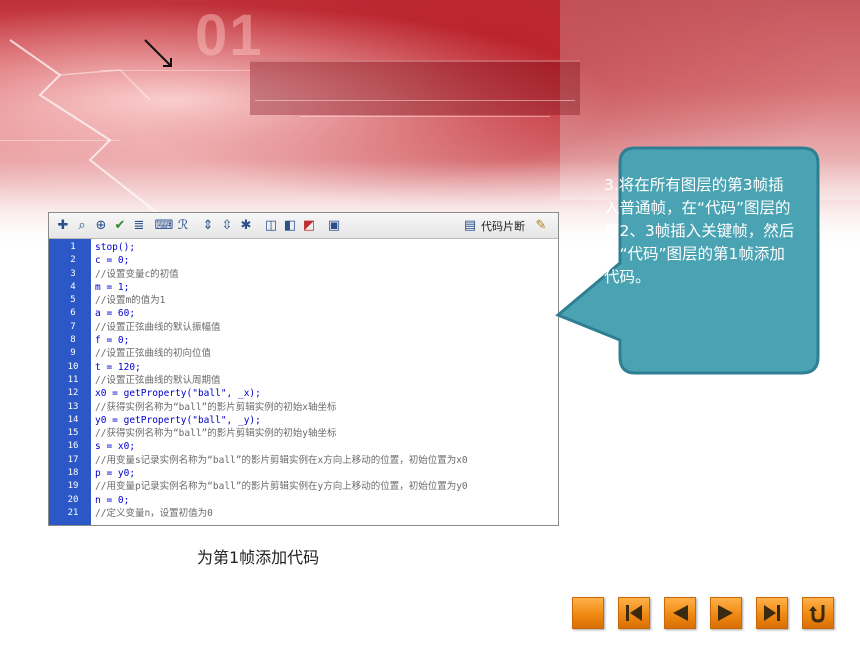 The width and height of the screenshot is (860, 645). I want to click on next-icon, so click(725, 613).